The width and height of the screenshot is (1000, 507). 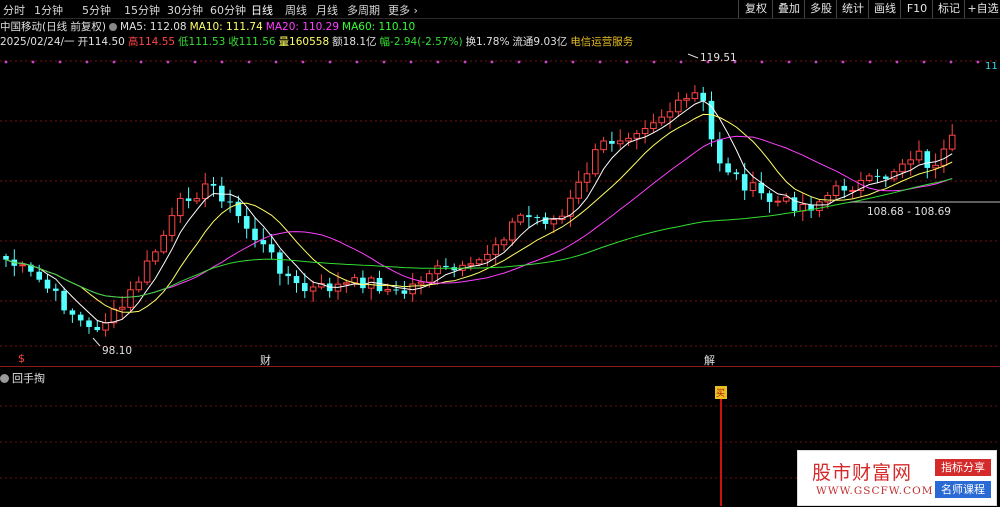 I want to click on overlay-button: 叠加, so click(x=788, y=9).